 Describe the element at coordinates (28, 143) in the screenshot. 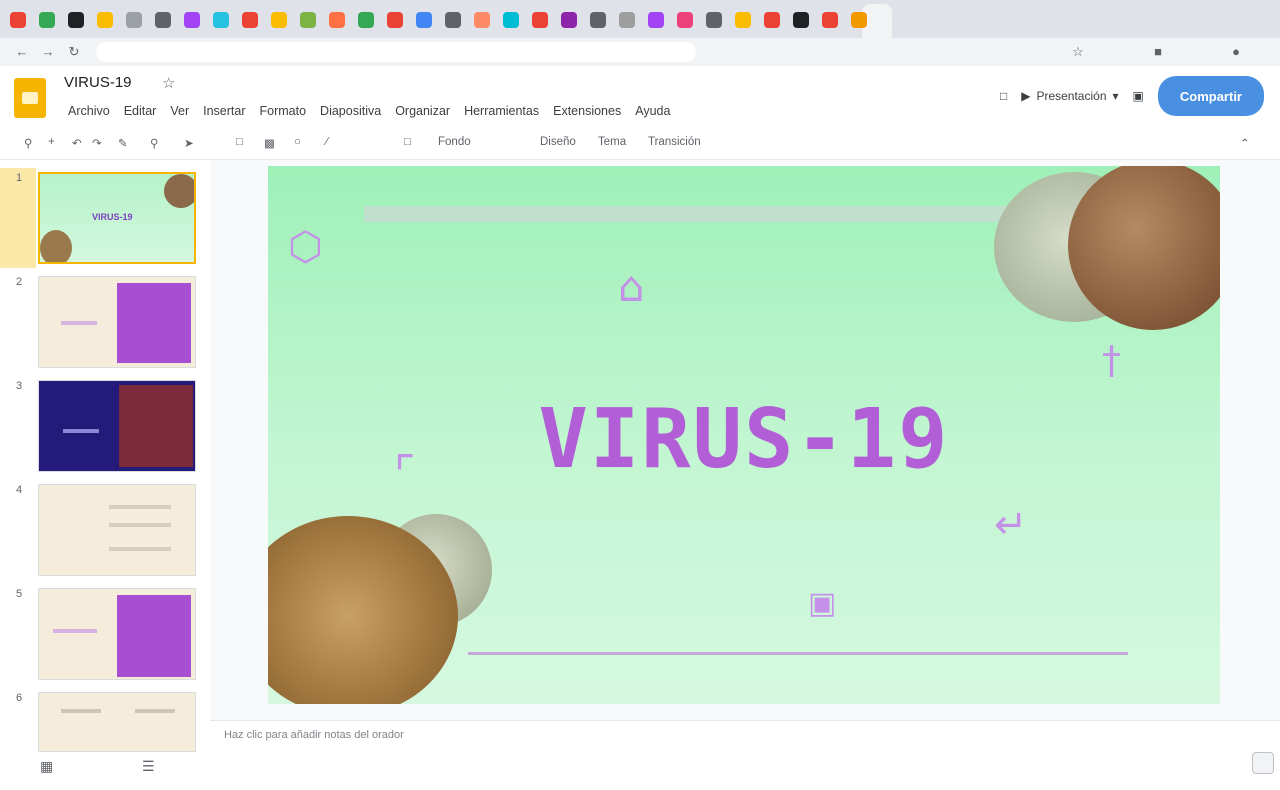

I see `search-menu-icon: ⚲` at that location.